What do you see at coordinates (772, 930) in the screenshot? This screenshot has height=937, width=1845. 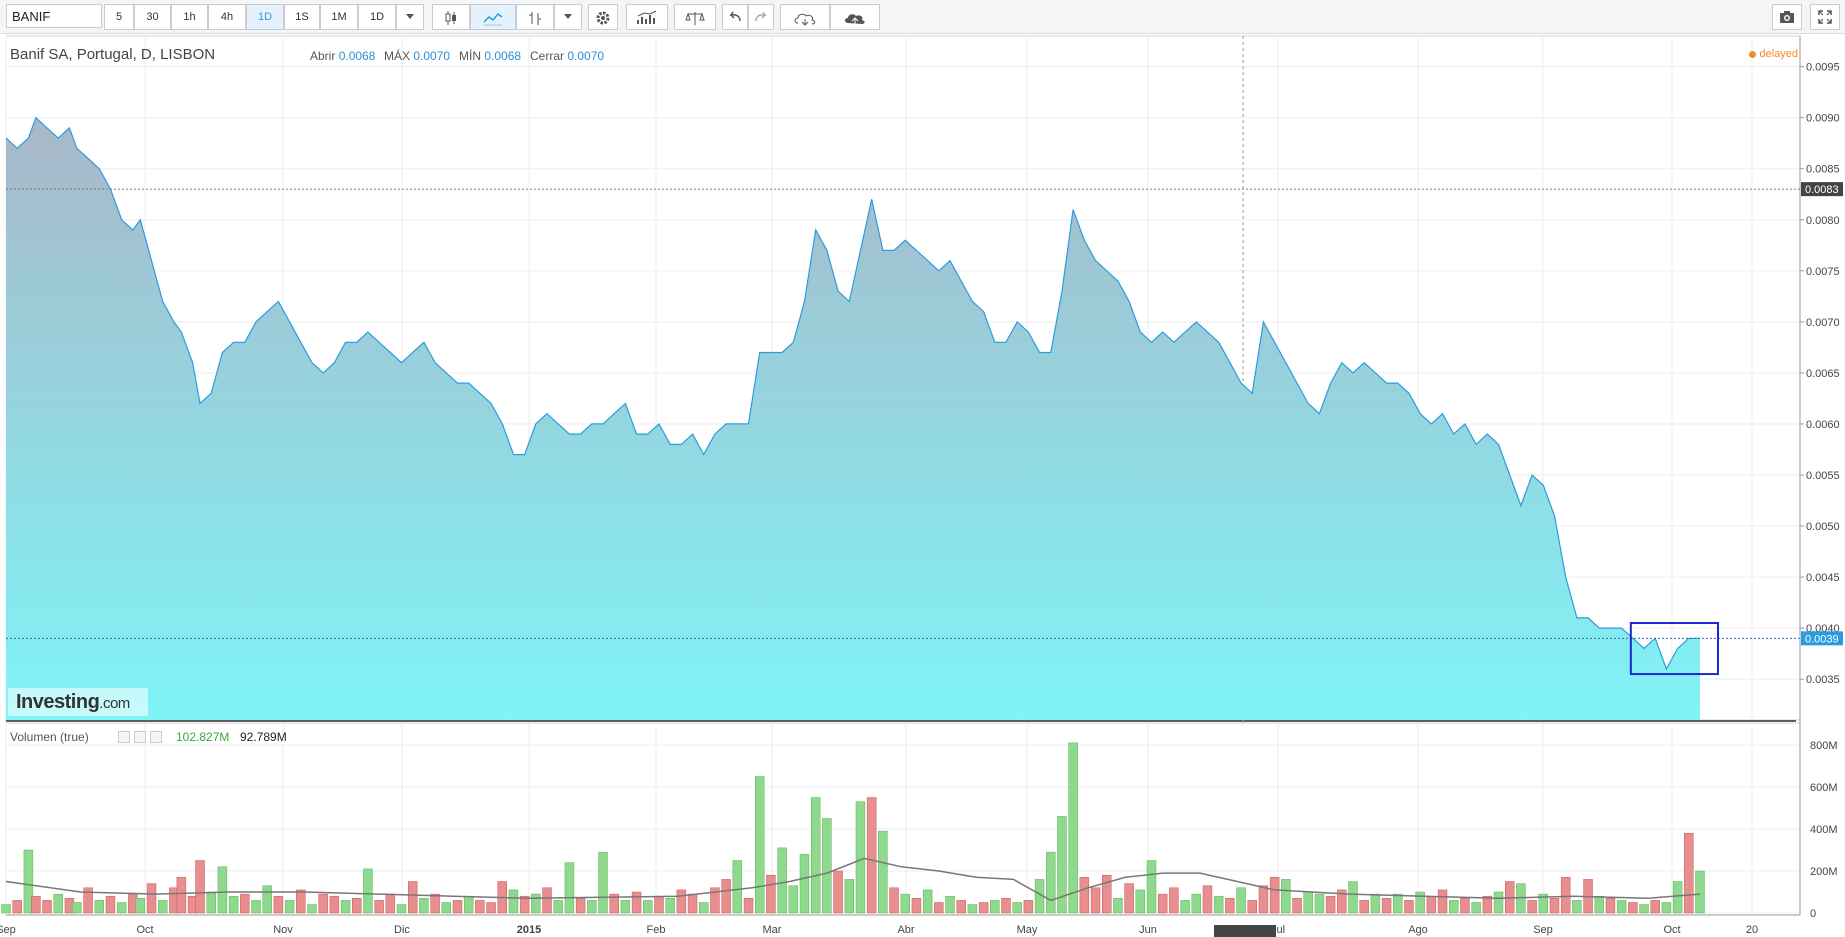 I see `time-tick-label: Mar` at bounding box center [772, 930].